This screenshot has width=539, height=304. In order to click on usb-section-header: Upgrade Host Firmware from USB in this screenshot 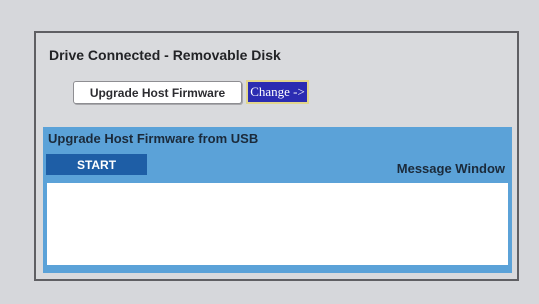, I will do `click(153, 138)`.